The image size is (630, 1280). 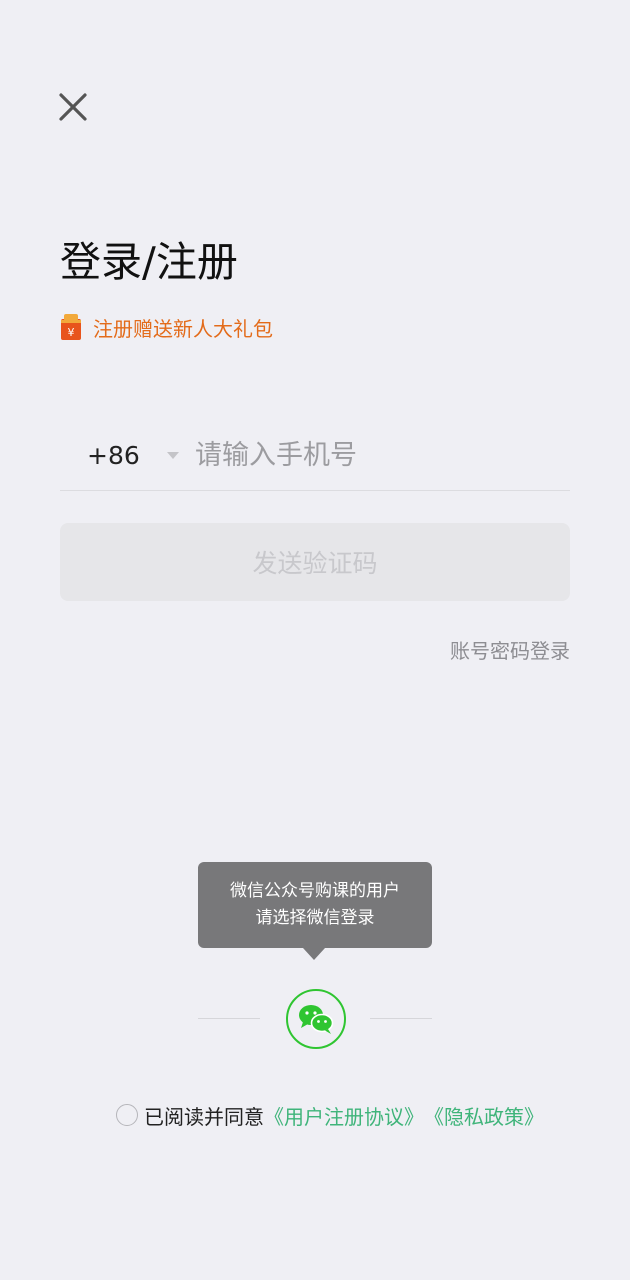 What do you see at coordinates (344, 1115) in the screenshot?
I see `user-agreement-link: 《用户注册协议》` at bounding box center [344, 1115].